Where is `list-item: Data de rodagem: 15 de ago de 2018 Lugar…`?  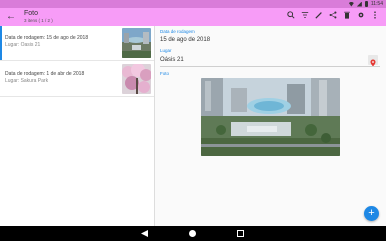 list-item: Data de rodagem: 15 de ago de 2018 Lugar… is located at coordinates (77, 43).